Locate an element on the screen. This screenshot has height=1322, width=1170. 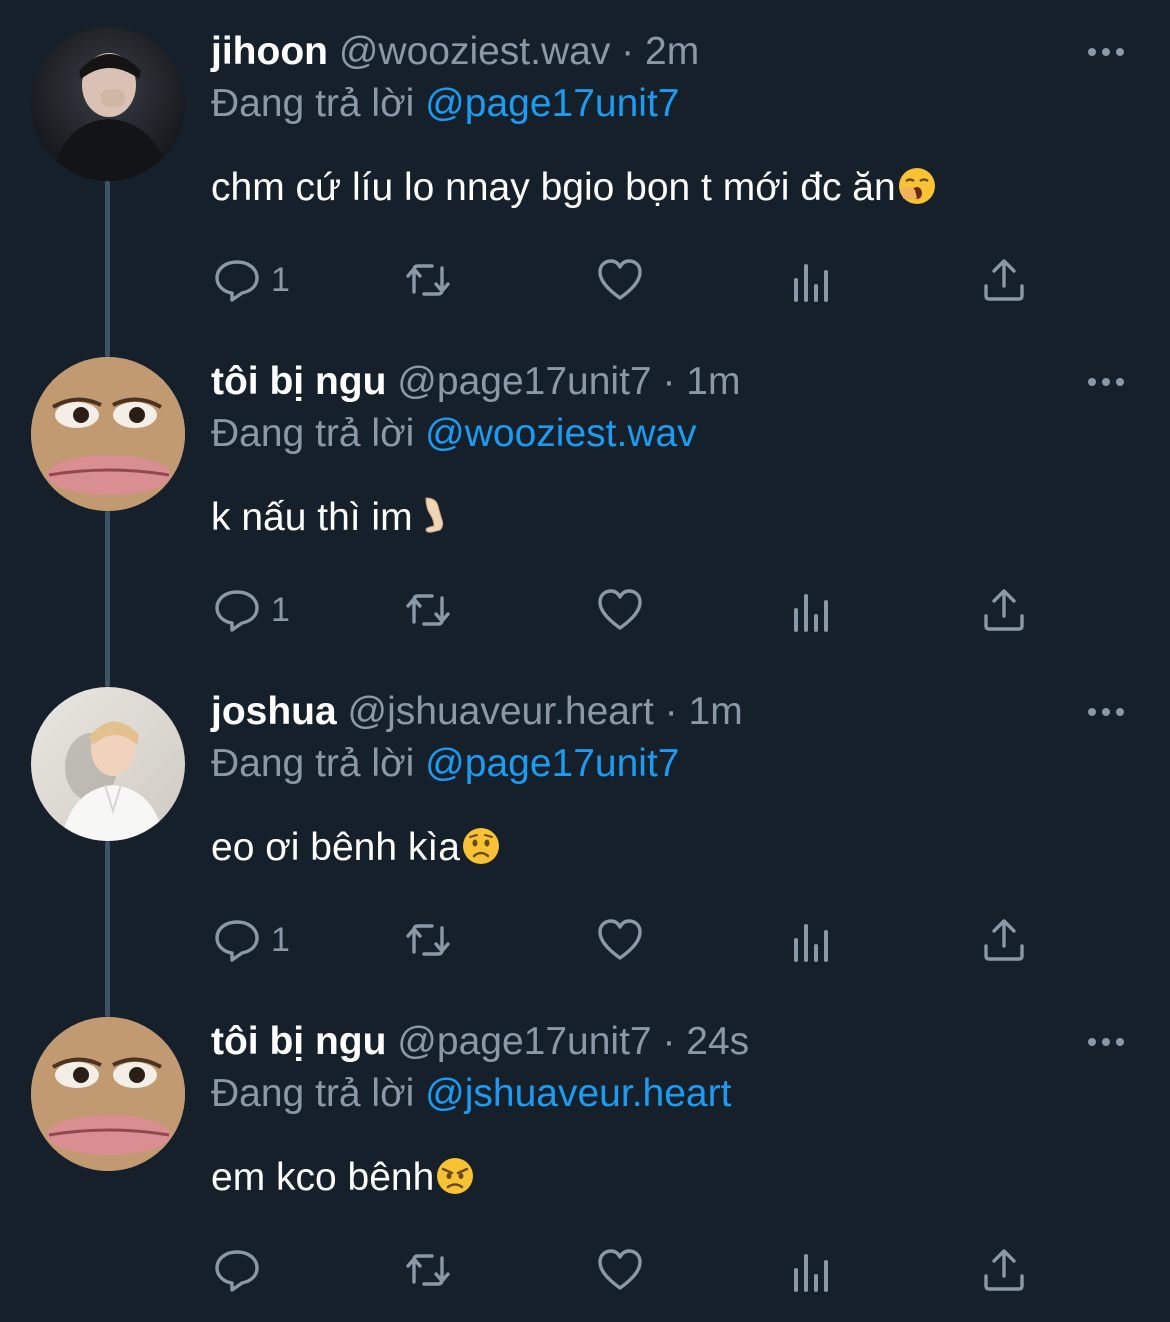
reply-button is located at coordinates (242, 1270).